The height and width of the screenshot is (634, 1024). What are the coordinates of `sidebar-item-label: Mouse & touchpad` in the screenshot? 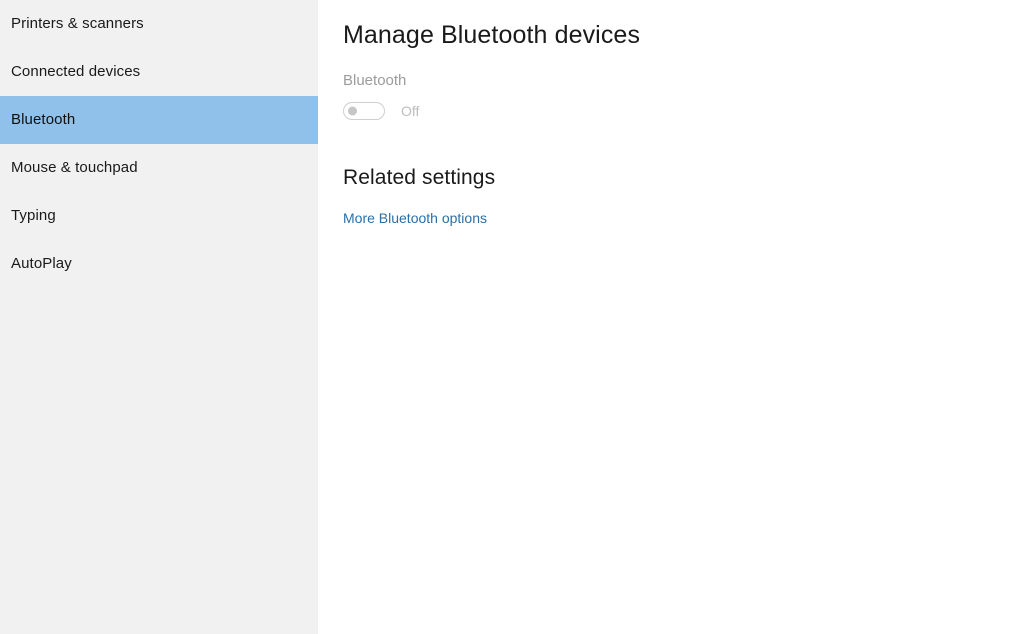 It's located at (74, 167).